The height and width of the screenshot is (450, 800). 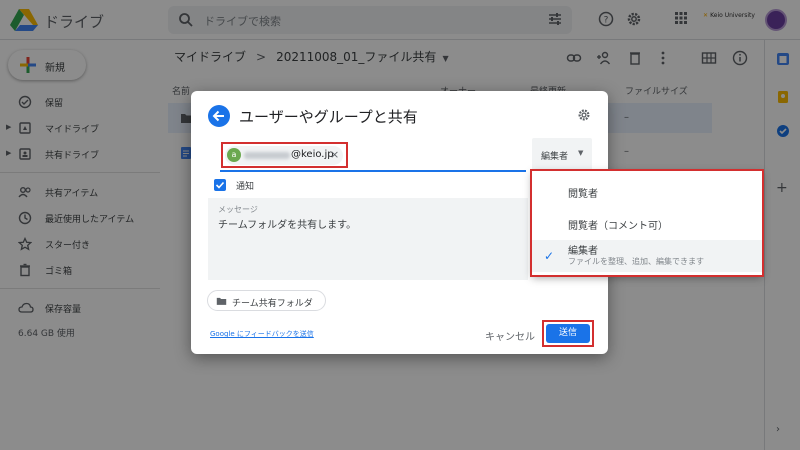 I want to click on message-caption: メッセージ, so click(x=238, y=209).